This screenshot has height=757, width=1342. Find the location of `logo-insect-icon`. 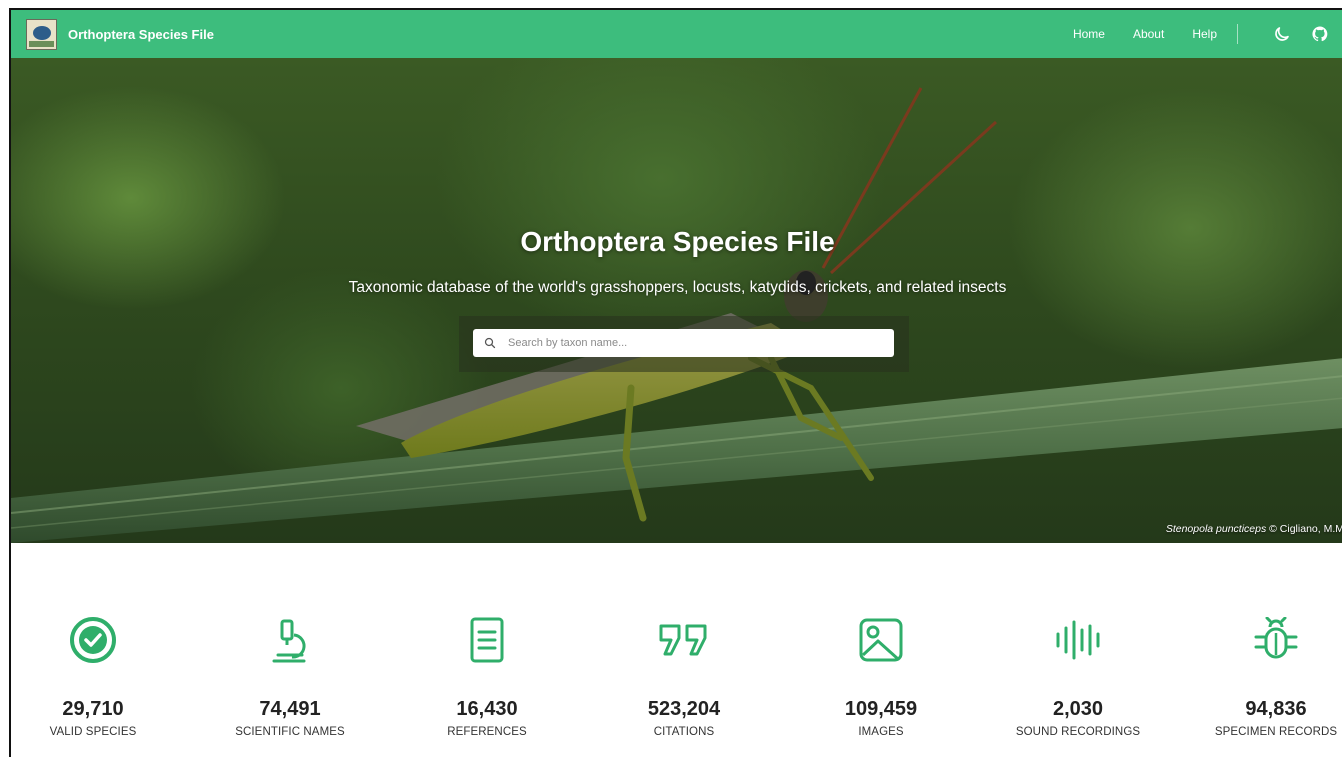

logo-insect-icon is located at coordinates (42, 32).